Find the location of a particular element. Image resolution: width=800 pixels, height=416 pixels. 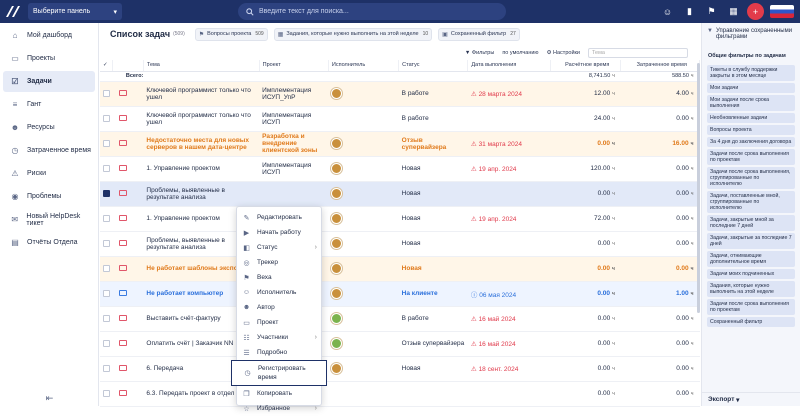

col-header: Затраченное время is located at coordinates (660, 66).